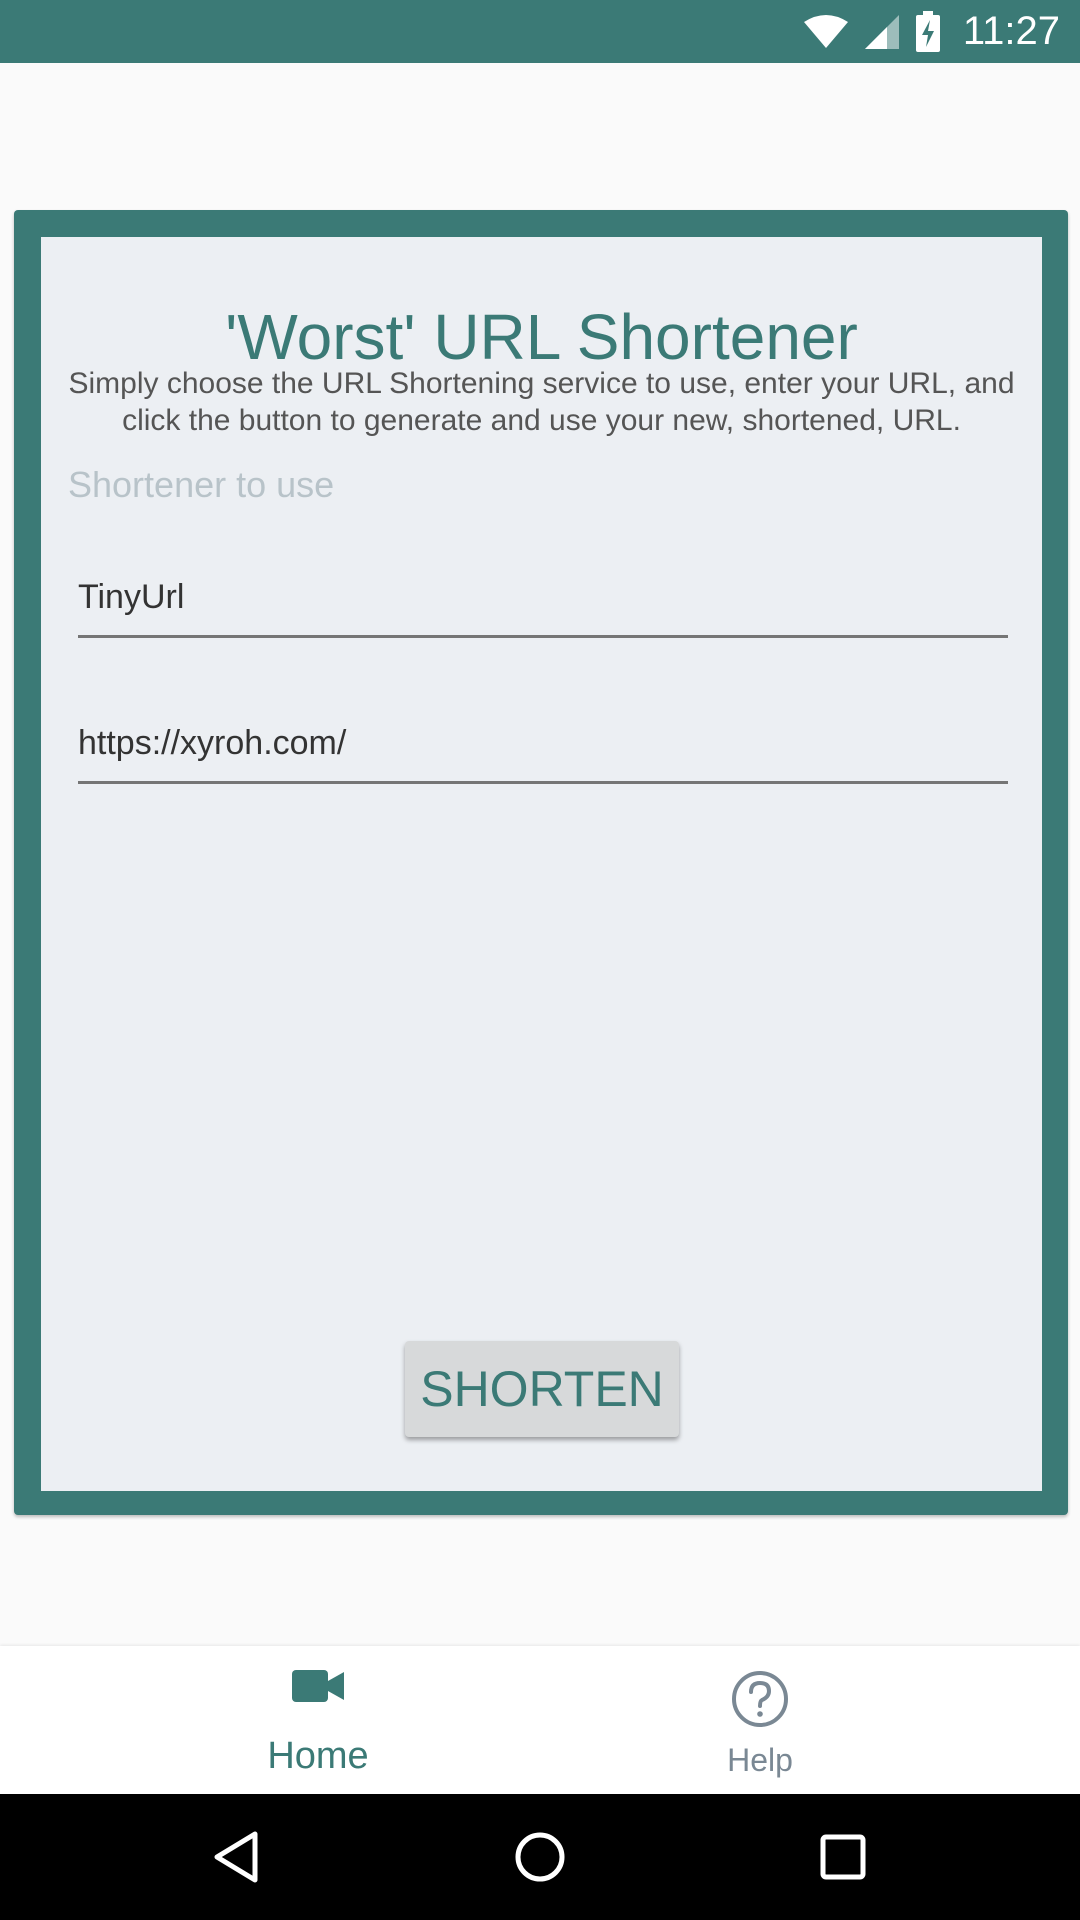 Image resolution: width=1080 pixels, height=1920 pixels. What do you see at coordinates (318, 1686) in the screenshot?
I see `video-camera-icon` at bounding box center [318, 1686].